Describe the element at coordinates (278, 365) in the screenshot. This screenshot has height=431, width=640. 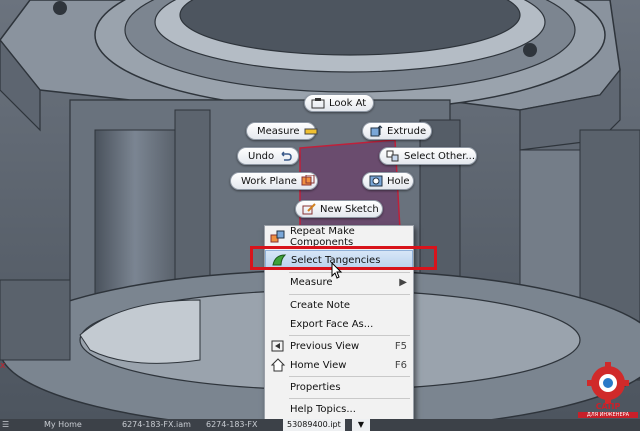
I see `home-view-icon` at that location.